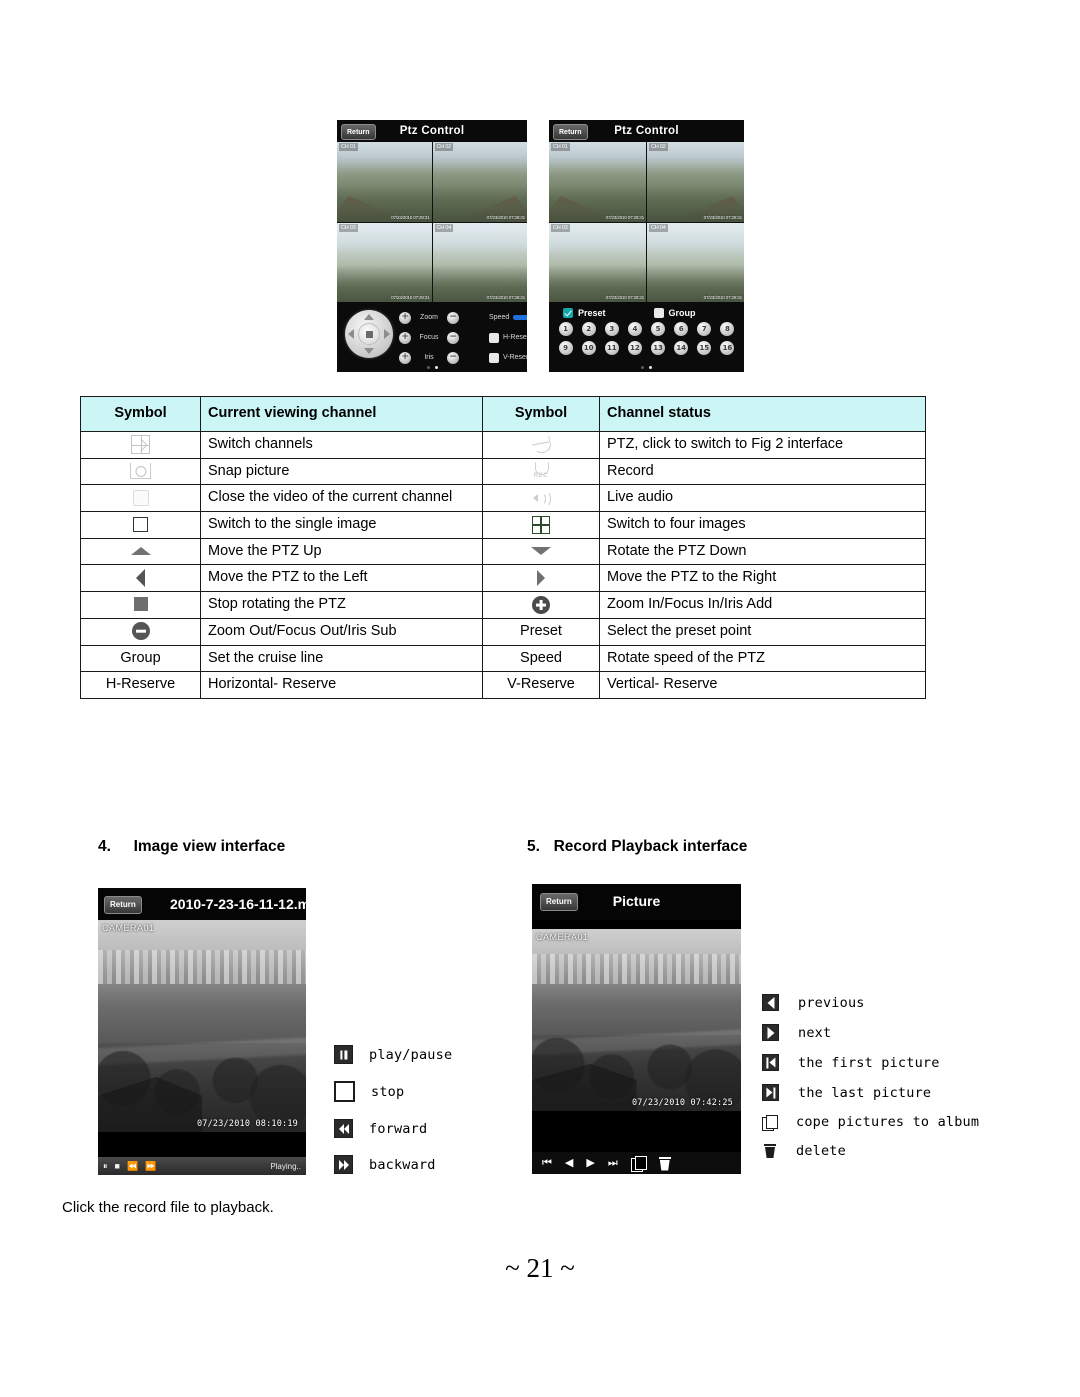 Image resolution: width=1080 pixels, height=1397 pixels. I want to click on preset-word-symbol: Preset, so click(541, 631).